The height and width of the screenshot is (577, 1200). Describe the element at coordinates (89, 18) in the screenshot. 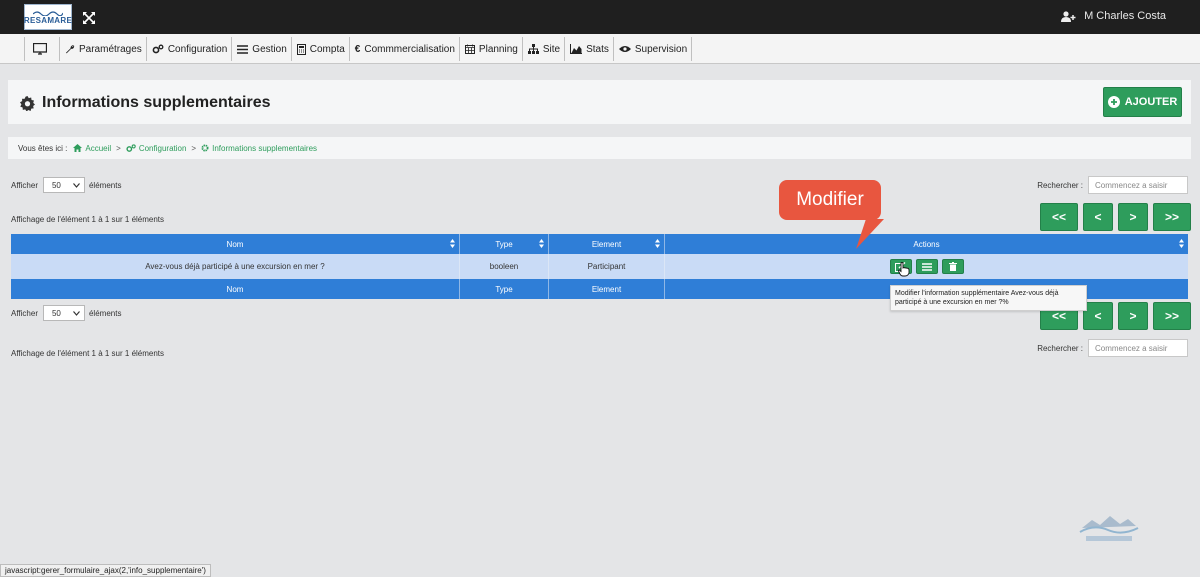

I see `expand-icon` at that location.